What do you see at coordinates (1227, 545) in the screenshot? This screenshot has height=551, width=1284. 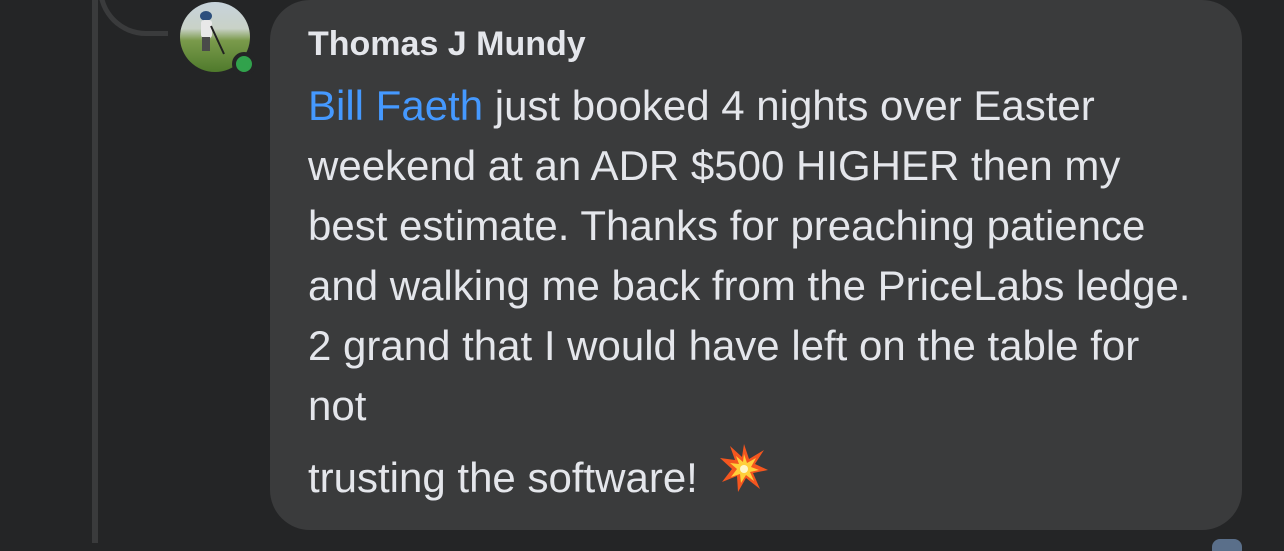 I see `scroll-indicator` at bounding box center [1227, 545].